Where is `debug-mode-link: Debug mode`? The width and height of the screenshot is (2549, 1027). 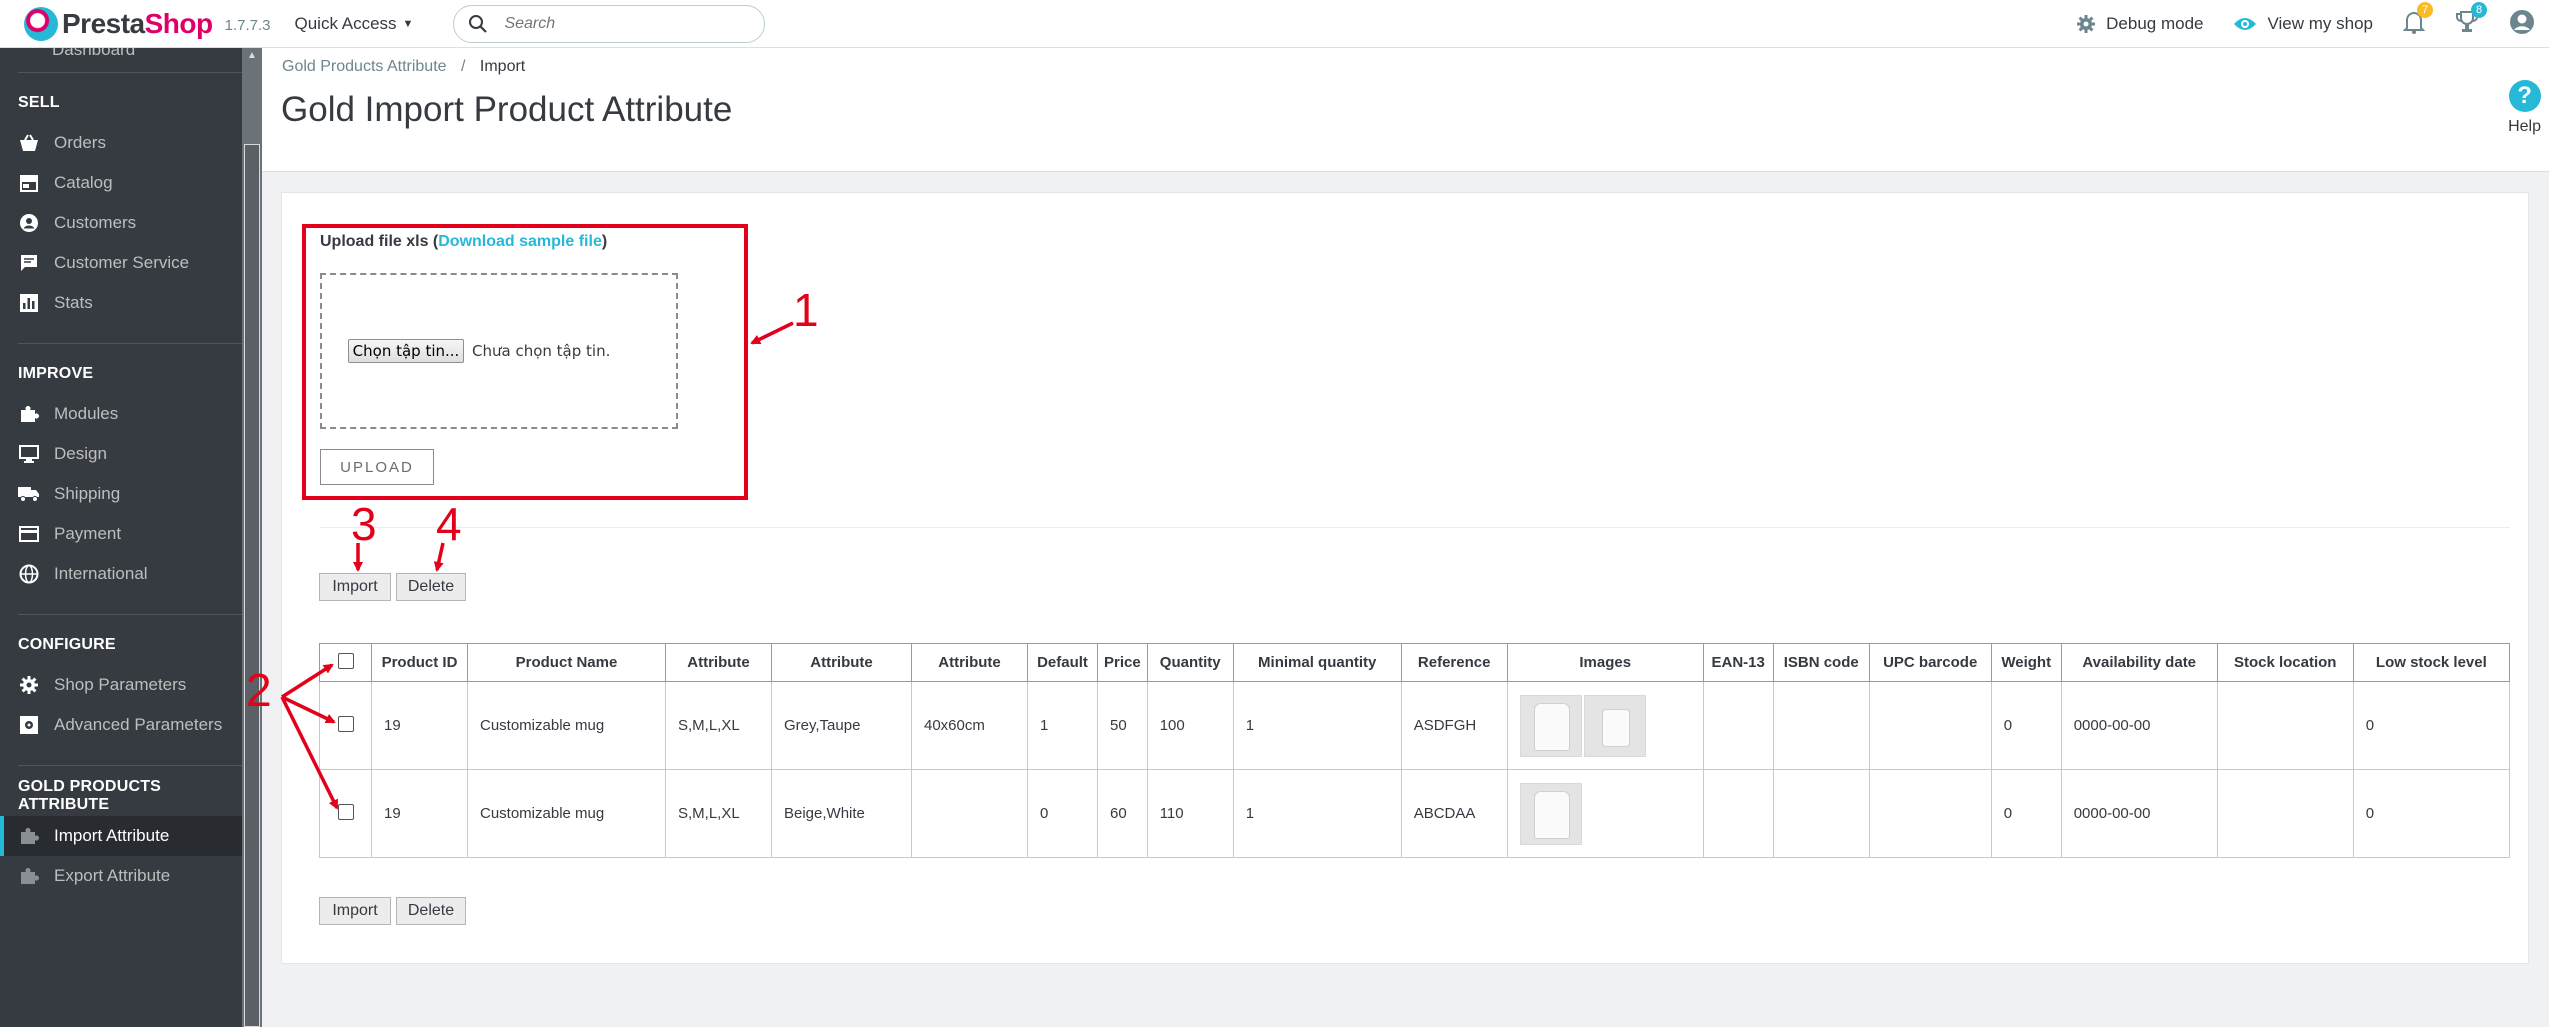 debug-mode-link: Debug mode is located at coordinates (2139, 24).